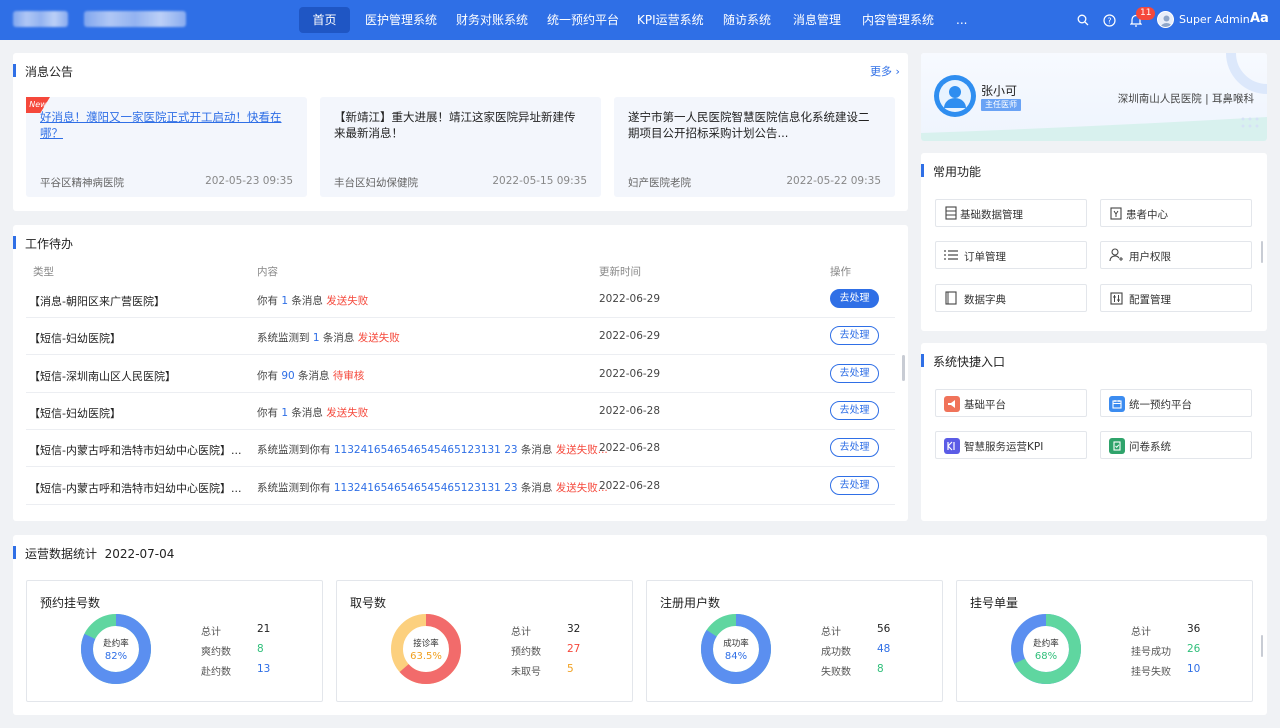  I want to click on col-header-content: 内容, so click(267, 272).